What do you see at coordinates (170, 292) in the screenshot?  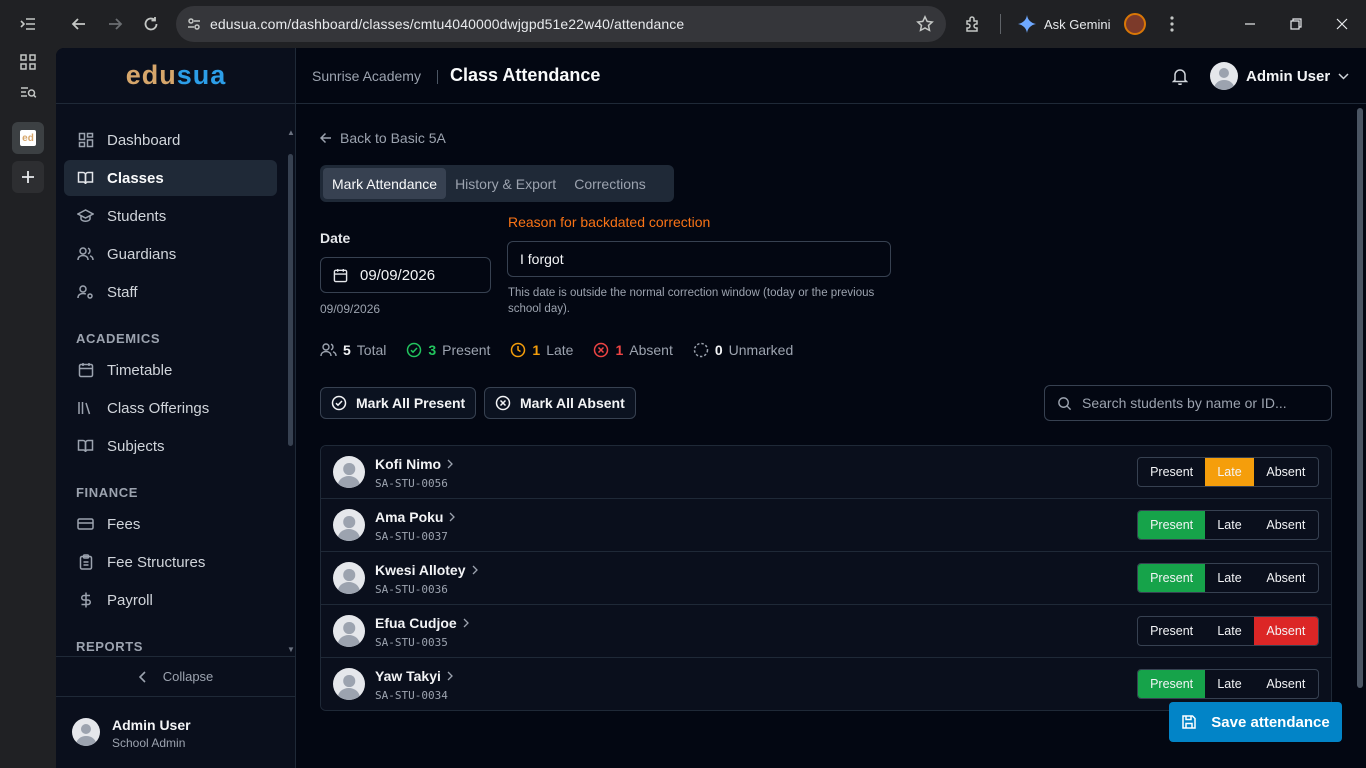 I see `sidebar-item-staff: Staff` at bounding box center [170, 292].